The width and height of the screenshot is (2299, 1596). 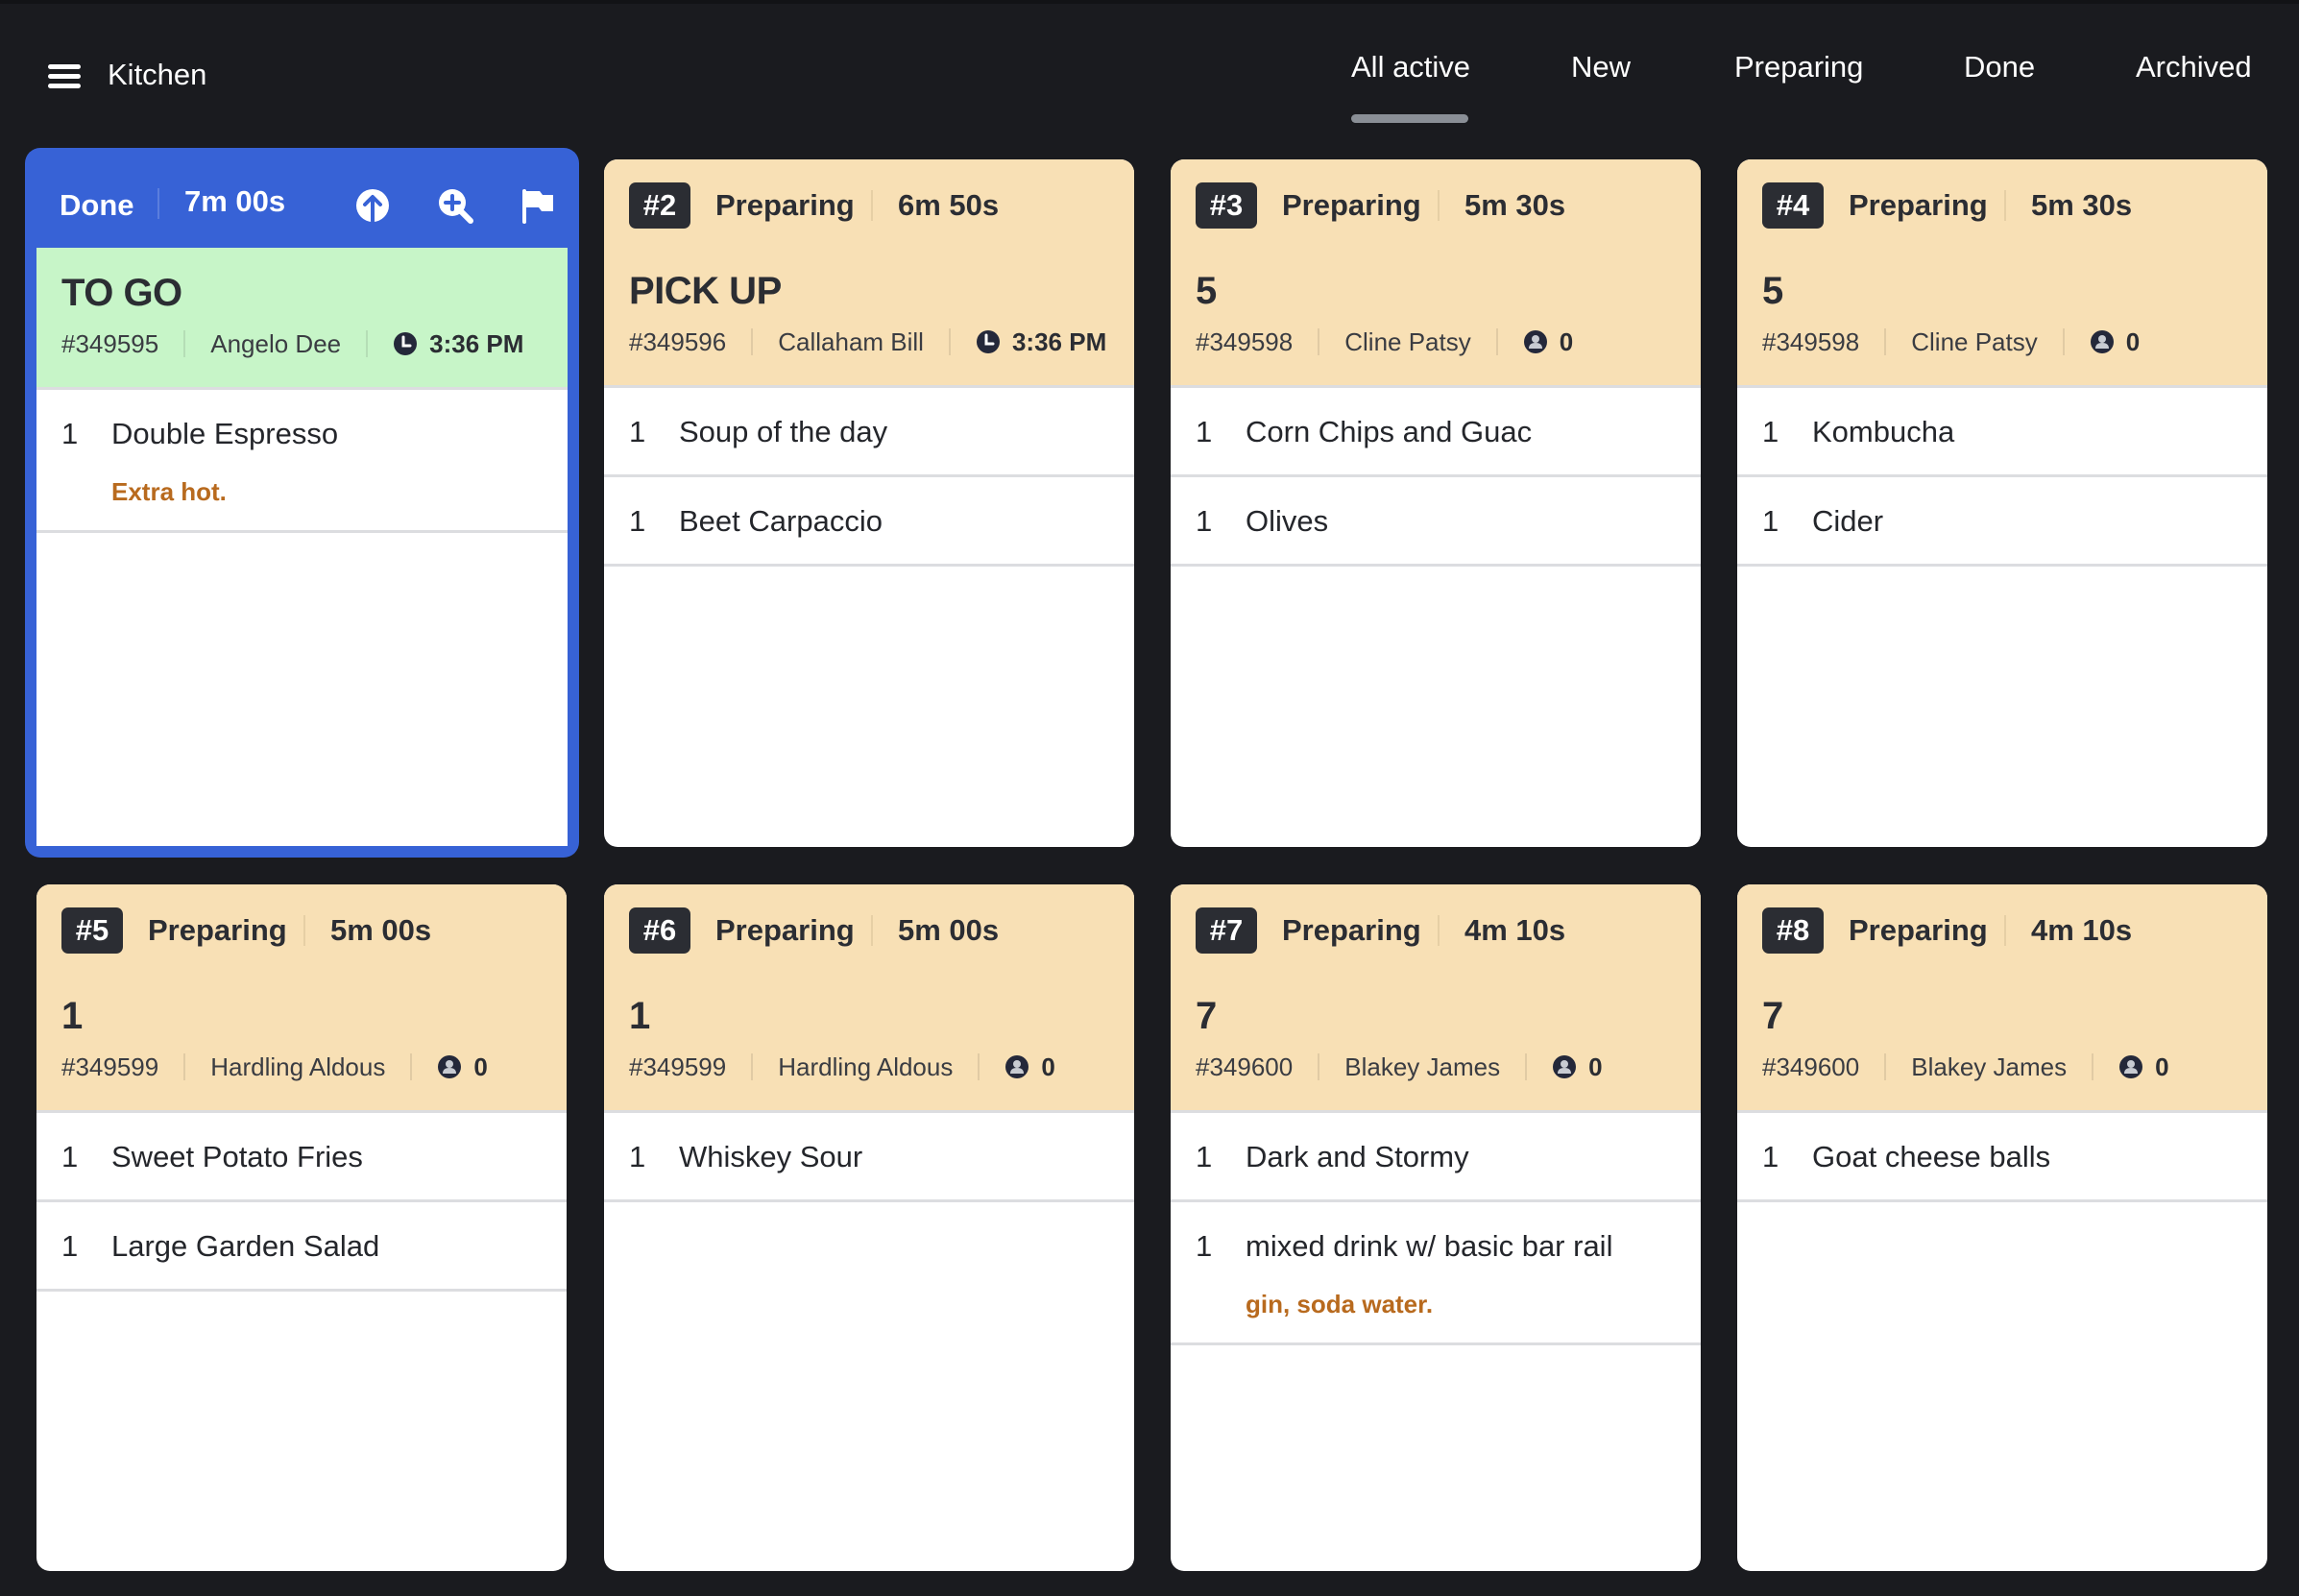 What do you see at coordinates (276, 343) in the screenshot?
I see `customer-name: Angelo Dee` at bounding box center [276, 343].